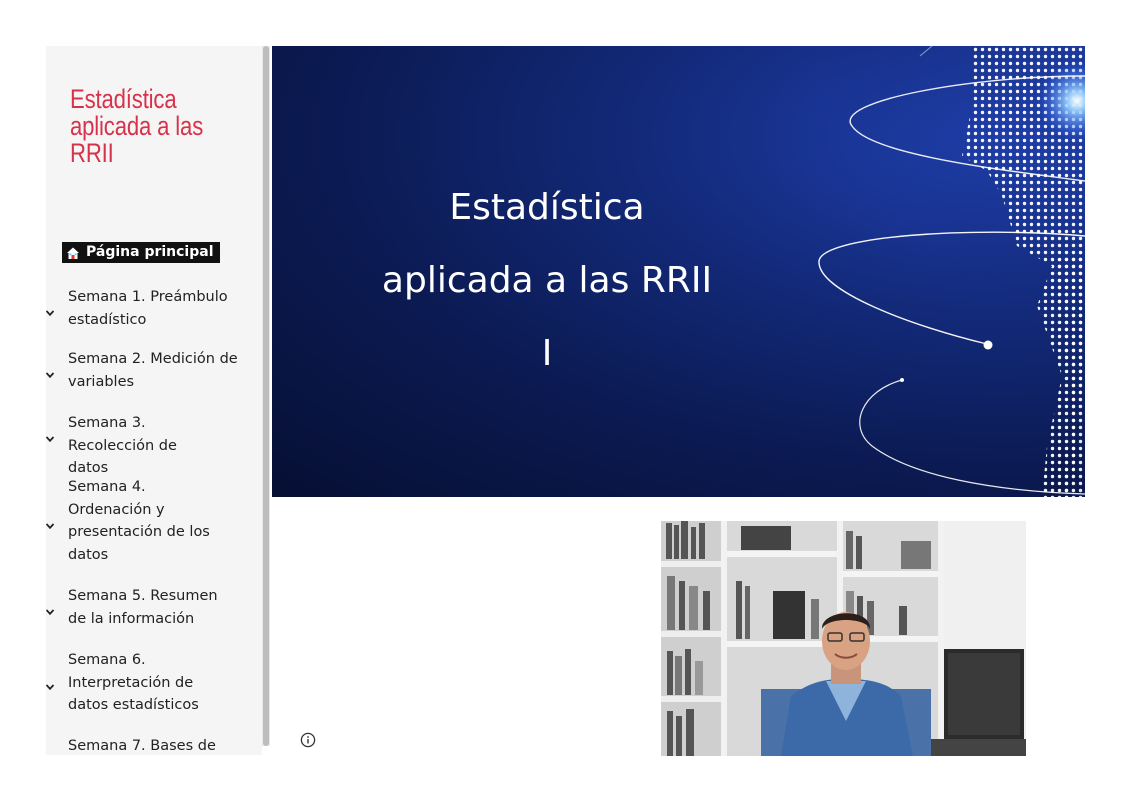 The height and width of the screenshot is (793, 1122). I want to click on hero-title: Estadística aplicada a las RRII I, so click(547, 280).